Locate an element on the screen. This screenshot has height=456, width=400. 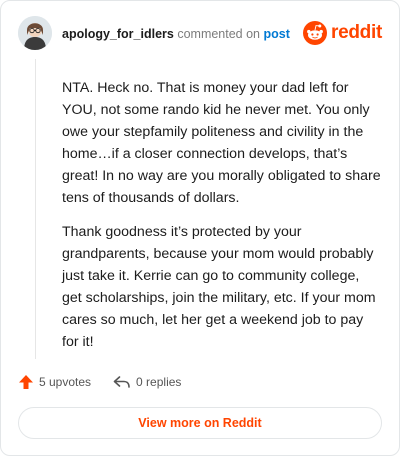
reply-control: 0 replies is located at coordinates (147, 382).